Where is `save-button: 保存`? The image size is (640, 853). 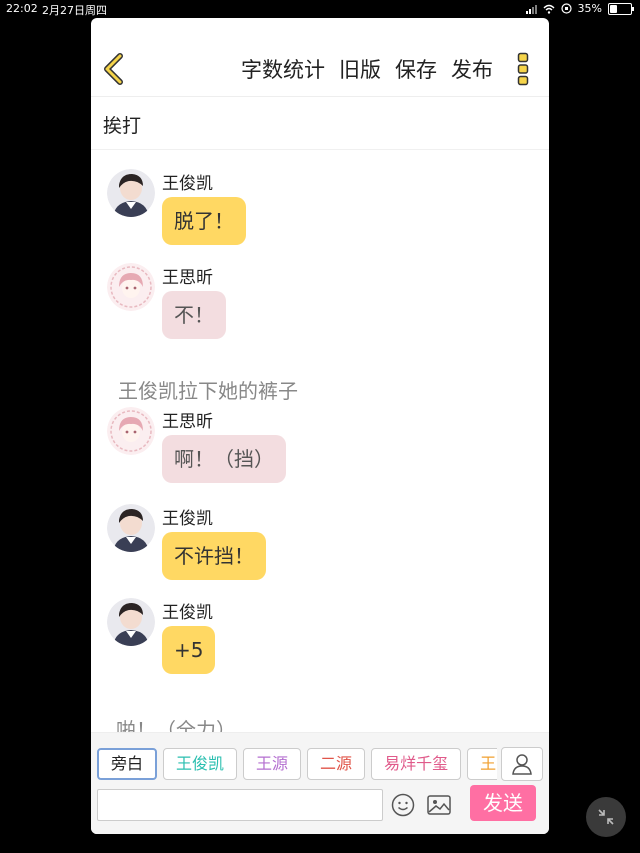
save-button: 保存 is located at coordinates (416, 69).